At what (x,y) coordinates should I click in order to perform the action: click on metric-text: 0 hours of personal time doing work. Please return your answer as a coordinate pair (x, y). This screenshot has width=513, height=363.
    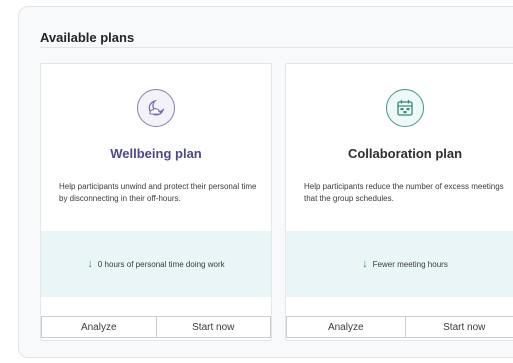
    Looking at the image, I should click on (161, 264).